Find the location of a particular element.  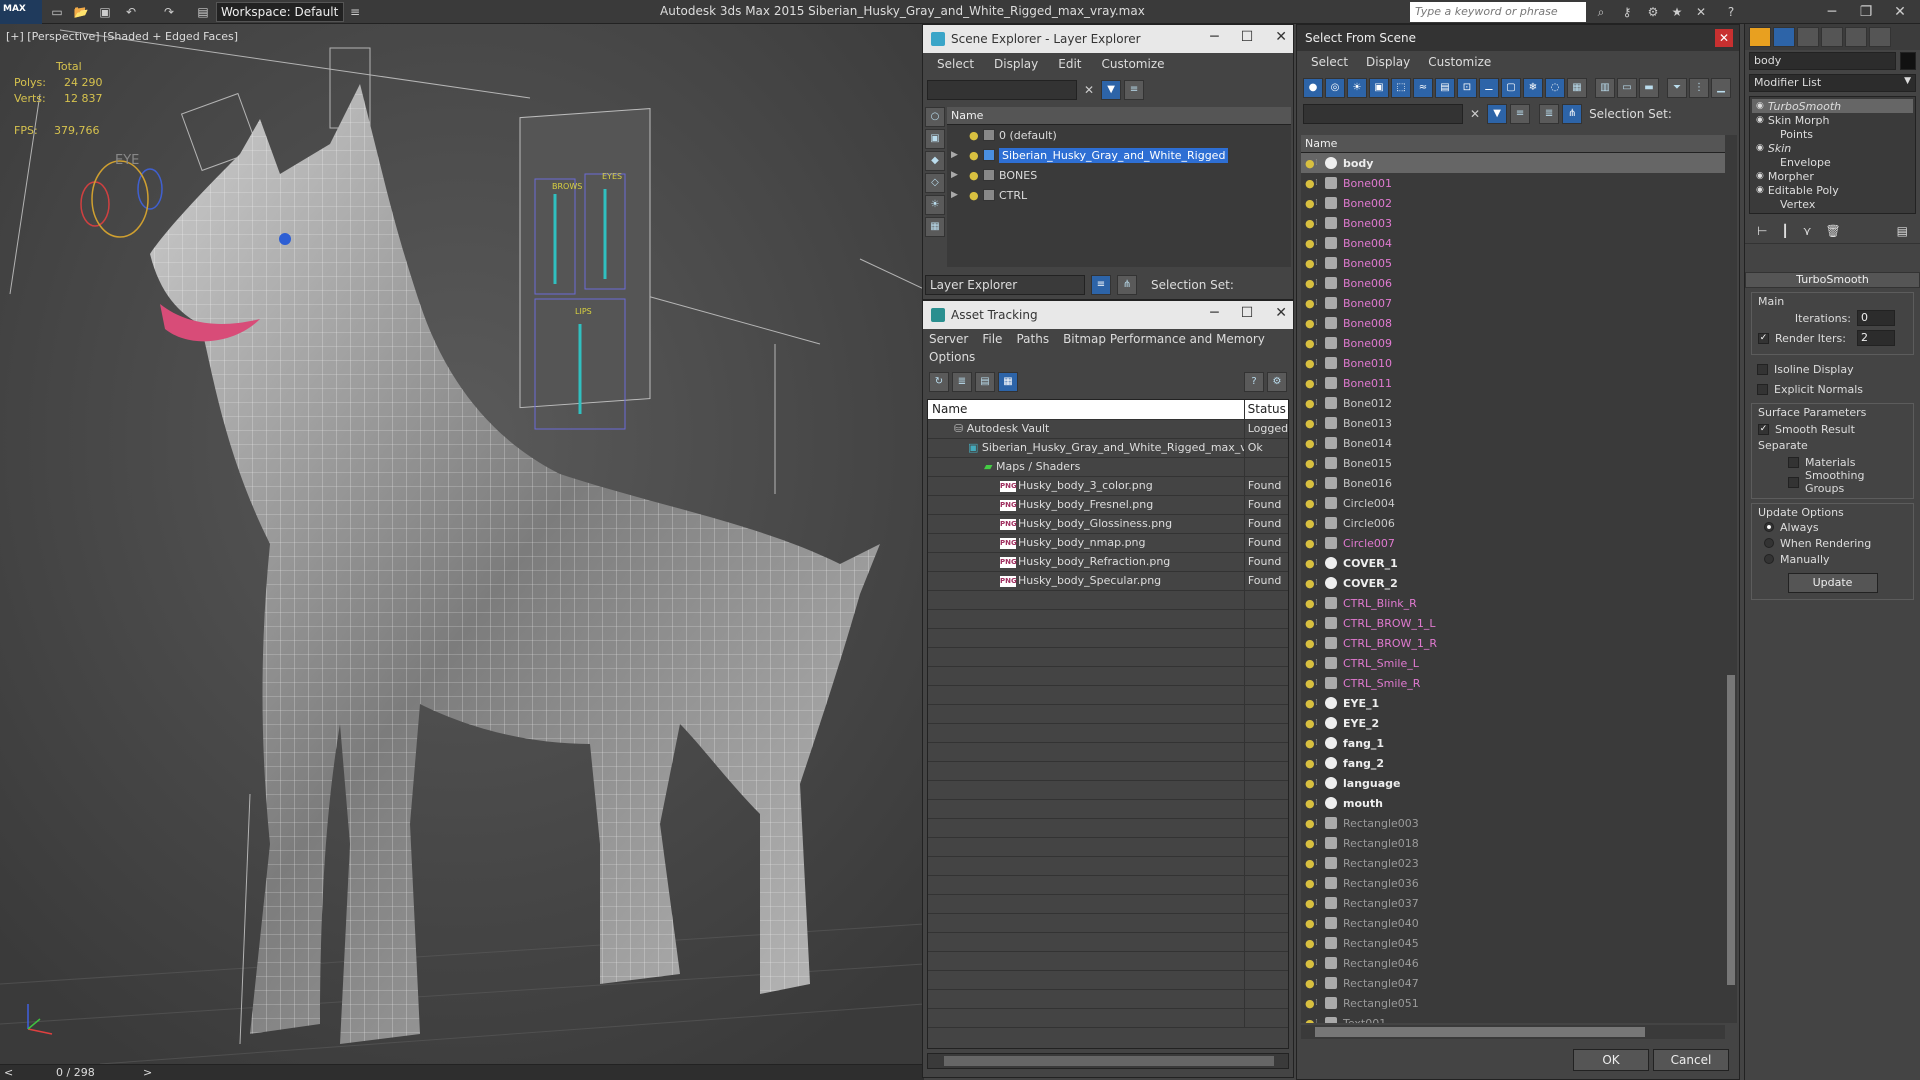

create-tab-icon is located at coordinates (1760, 37).